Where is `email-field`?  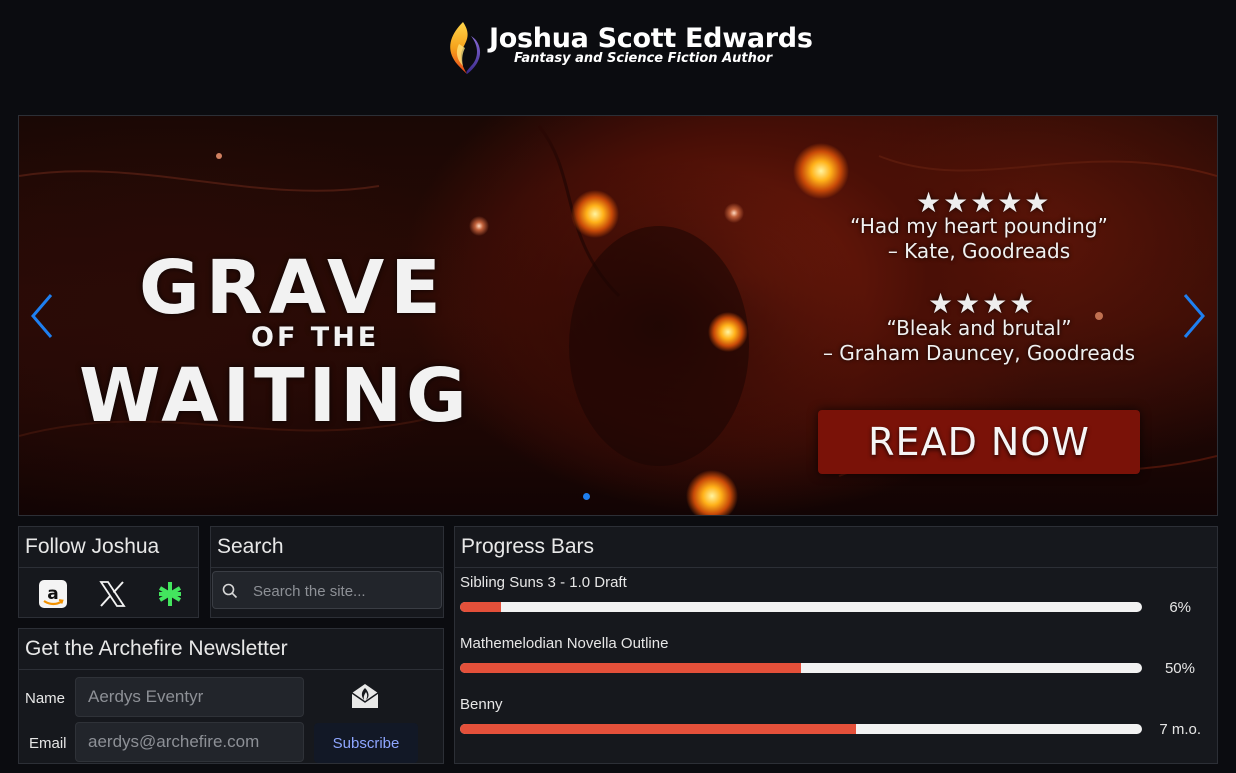
email-field is located at coordinates (189, 742).